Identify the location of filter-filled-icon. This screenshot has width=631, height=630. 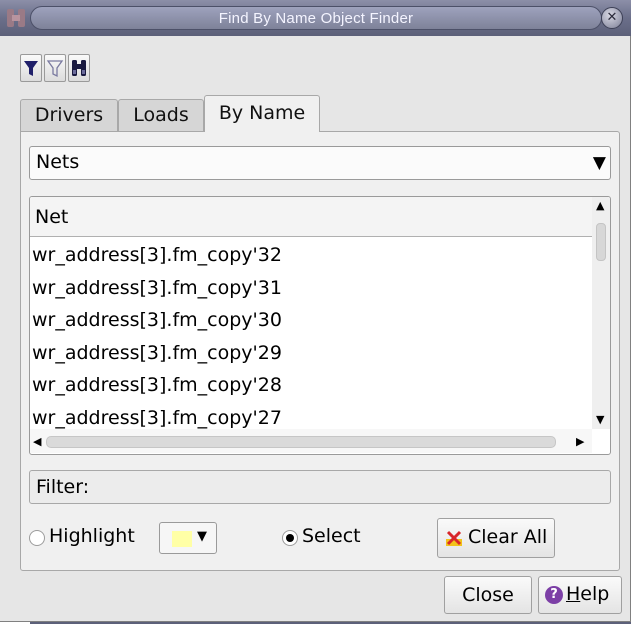
(31, 68).